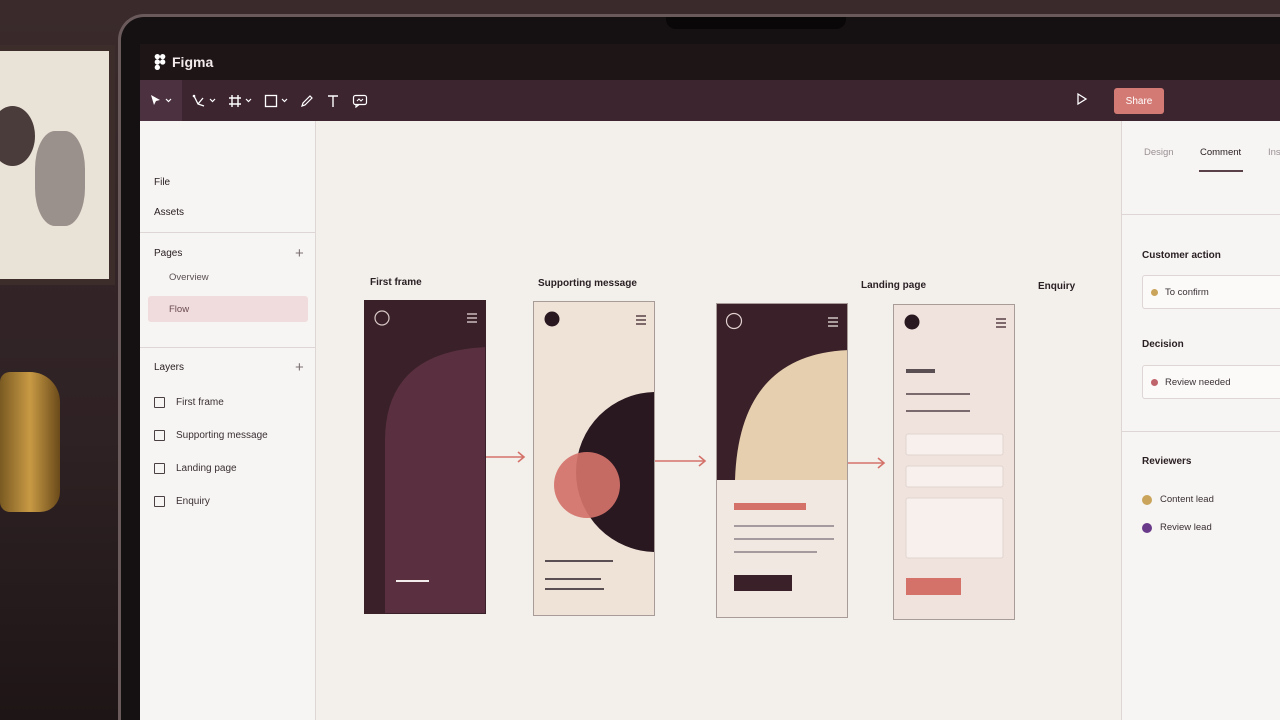 This screenshot has height=720, width=1280. I want to click on frame-tool-button, so click(240, 100).